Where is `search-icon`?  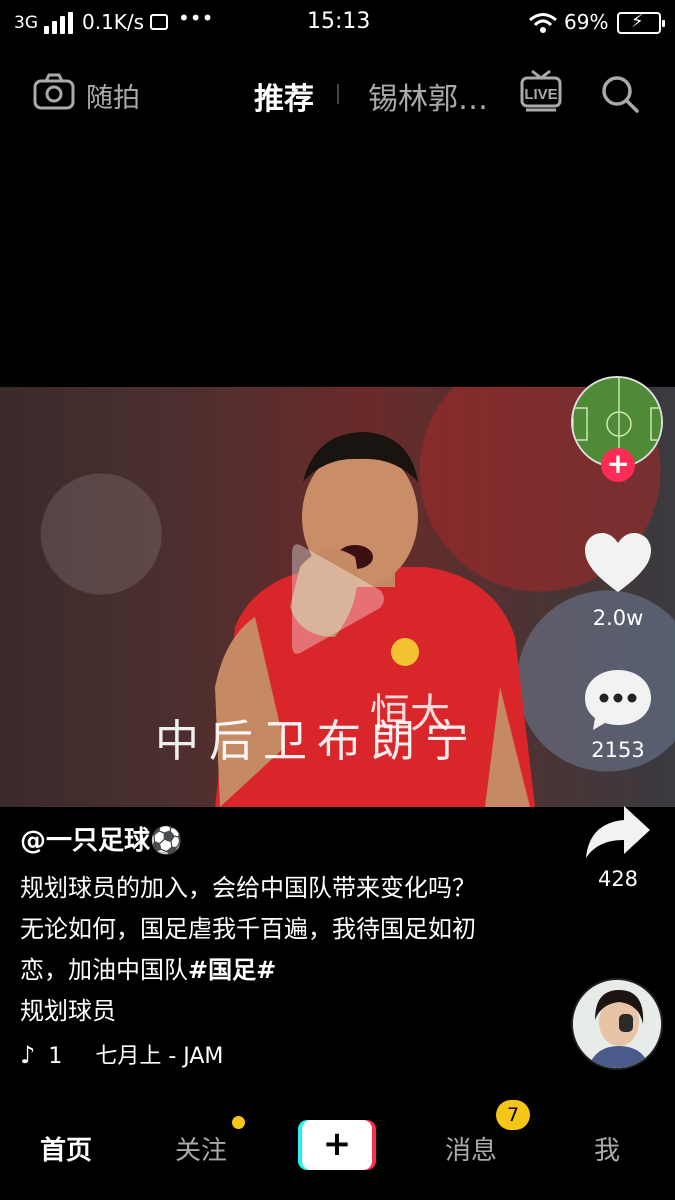 search-icon is located at coordinates (620, 94).